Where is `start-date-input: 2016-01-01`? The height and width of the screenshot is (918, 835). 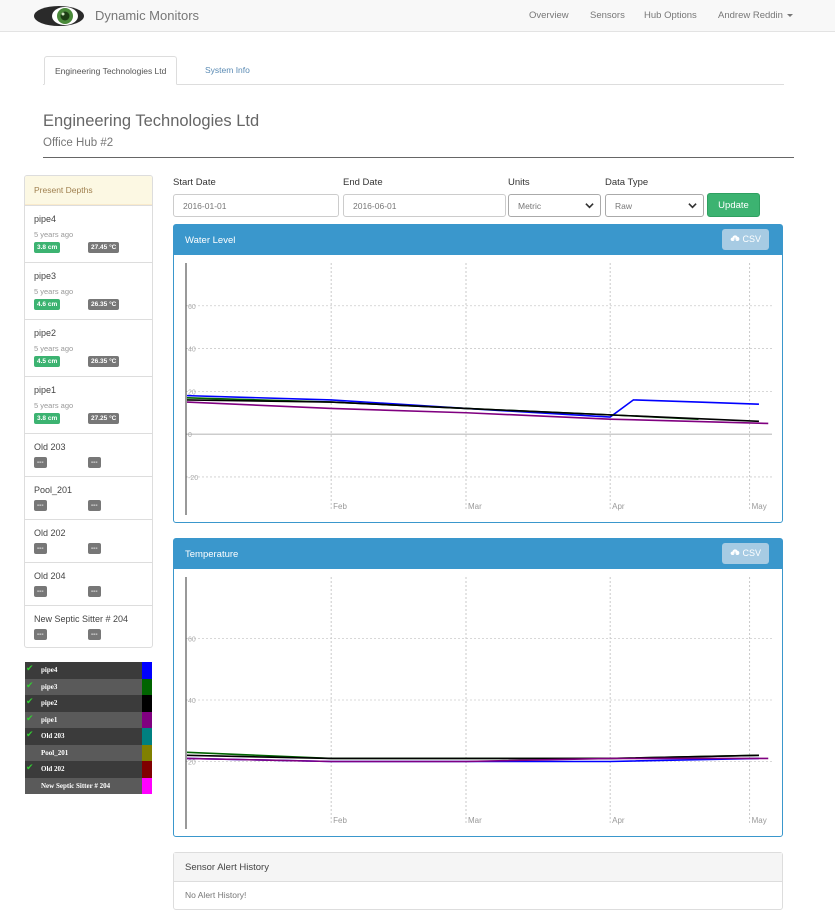 start-date-input: 2016-01-01 is located at coordinates (256, 205).